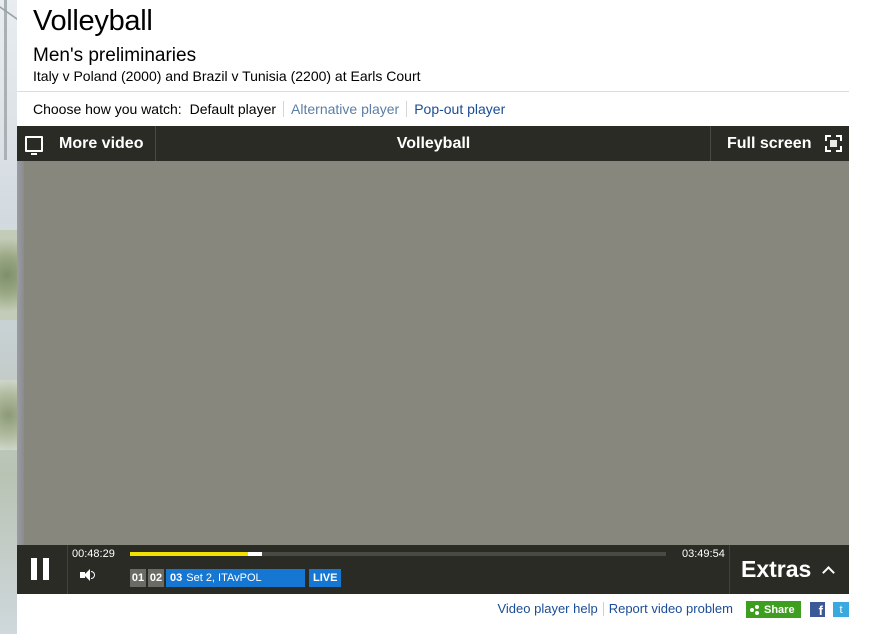 This screenshot has height=634, width=869. Describe the element at coordinates (5, 80) in the screenshot. I see `background-pole` at that location.